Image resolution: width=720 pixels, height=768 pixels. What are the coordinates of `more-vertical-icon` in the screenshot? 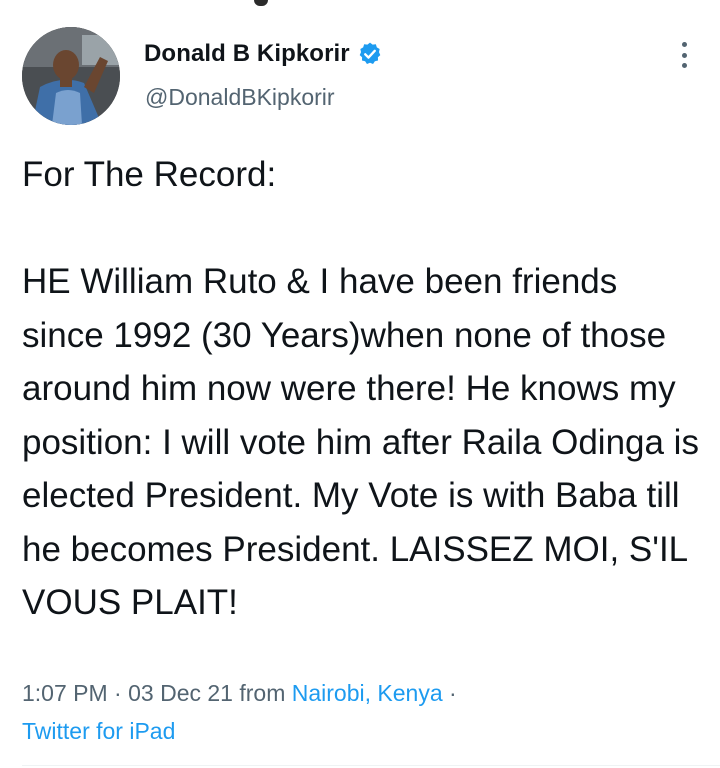 It's located at (684, 44).